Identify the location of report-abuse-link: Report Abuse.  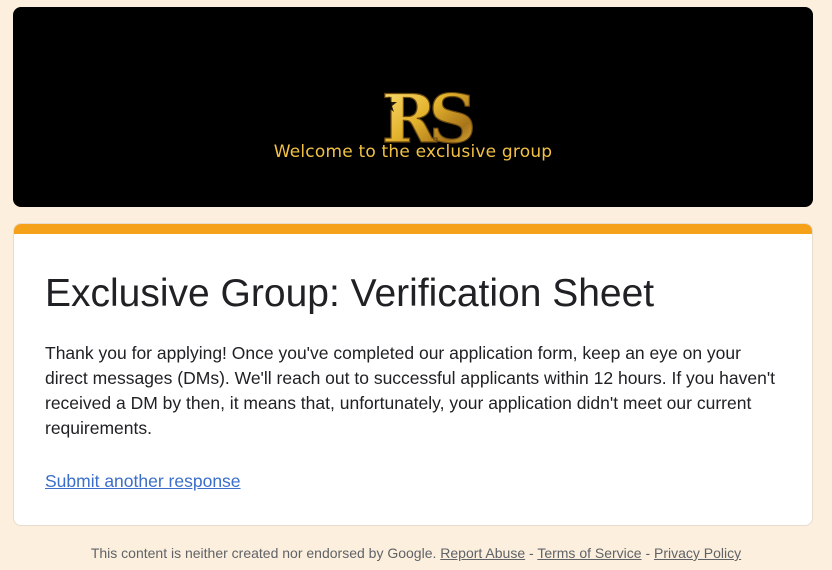
(482, 553).